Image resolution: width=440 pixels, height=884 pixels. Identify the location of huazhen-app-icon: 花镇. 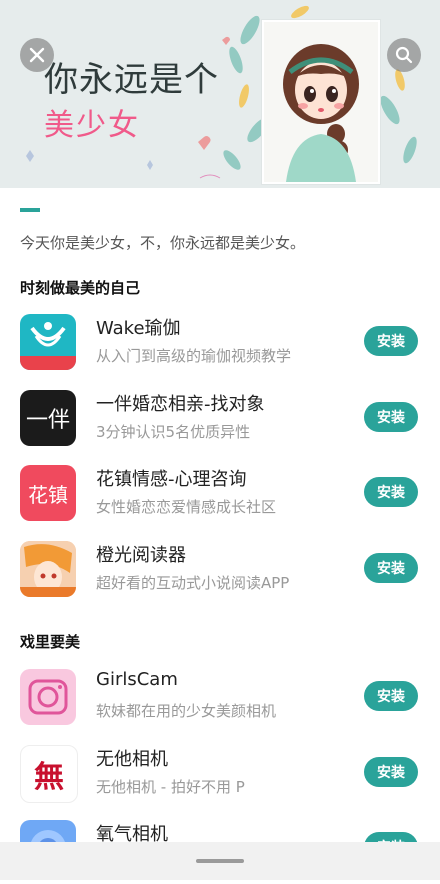
(48, 493).